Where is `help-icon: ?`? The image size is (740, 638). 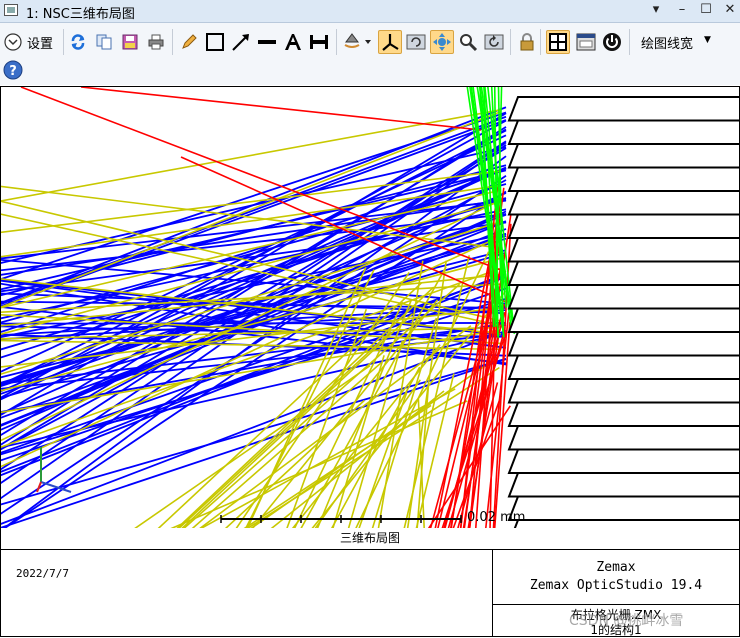 help-icon: ? is located at coordinates (13, 70).